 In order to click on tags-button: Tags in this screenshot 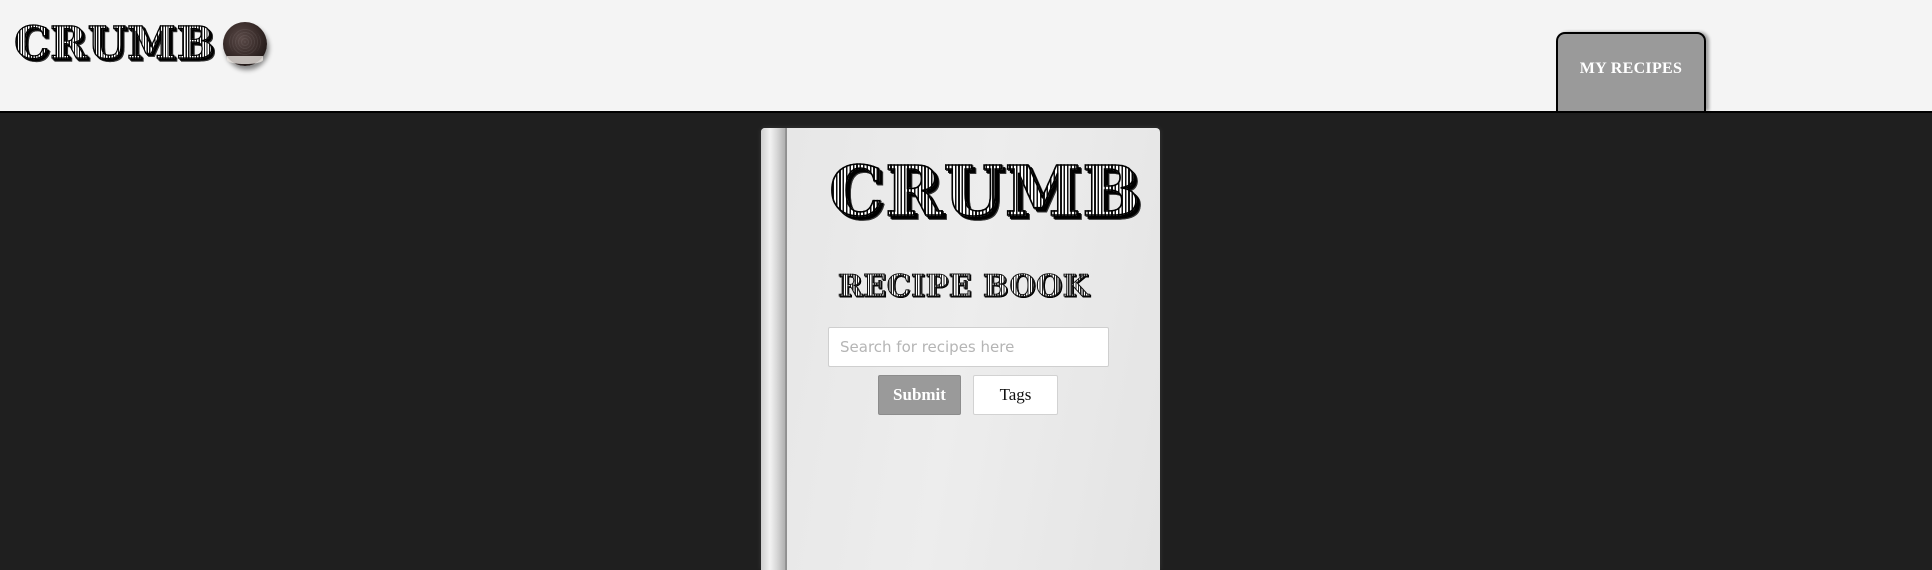, I will do `click(1015, 395)`.